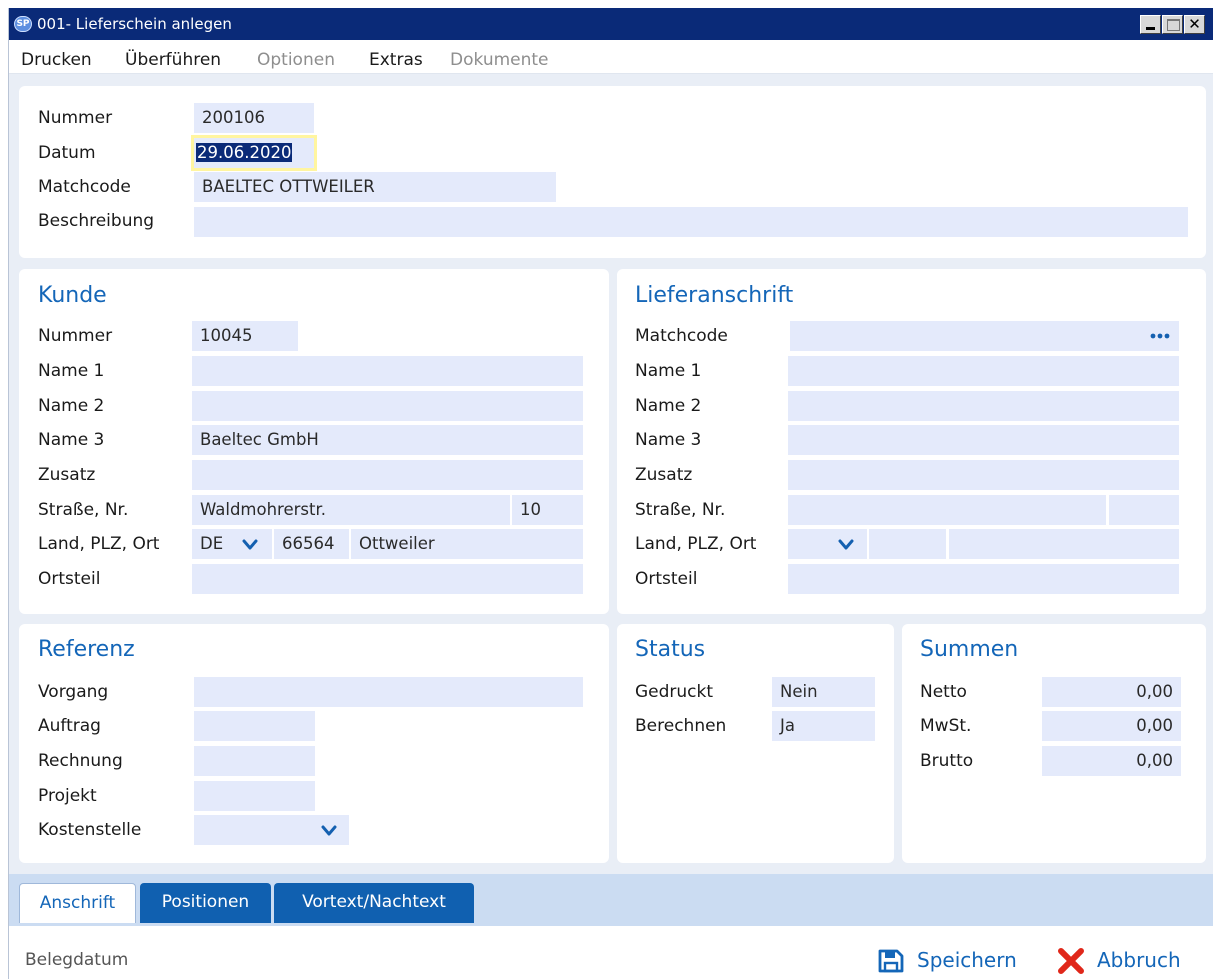 The height and width of the screenshot is (979, 1213). I want to click on lief-name3-input, so click(983, 440).